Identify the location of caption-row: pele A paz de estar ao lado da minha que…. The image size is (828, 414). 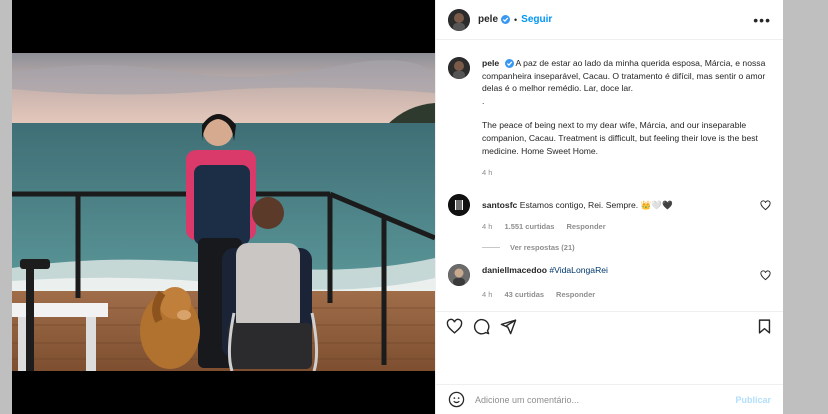
(609, 118).